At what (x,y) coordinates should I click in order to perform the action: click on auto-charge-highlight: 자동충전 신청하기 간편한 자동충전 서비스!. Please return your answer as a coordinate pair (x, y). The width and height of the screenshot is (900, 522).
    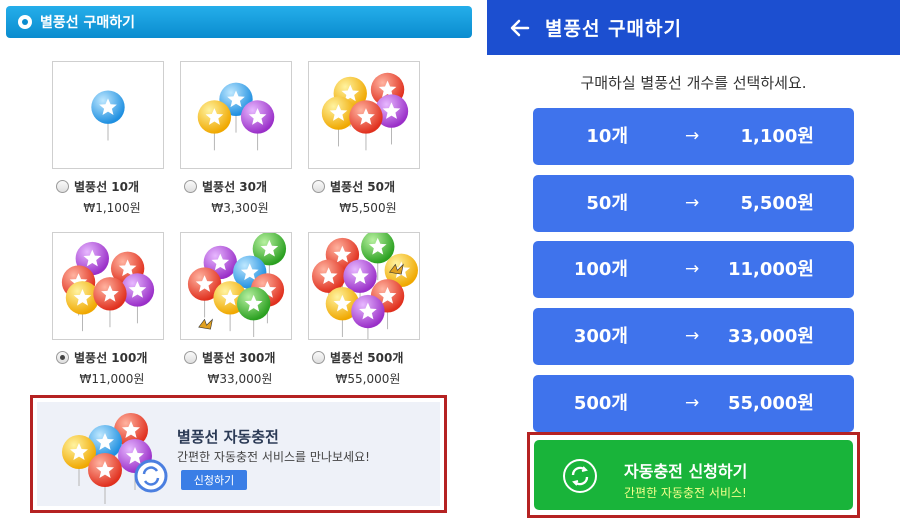
    Looking at the image, I should click on (693, 475).